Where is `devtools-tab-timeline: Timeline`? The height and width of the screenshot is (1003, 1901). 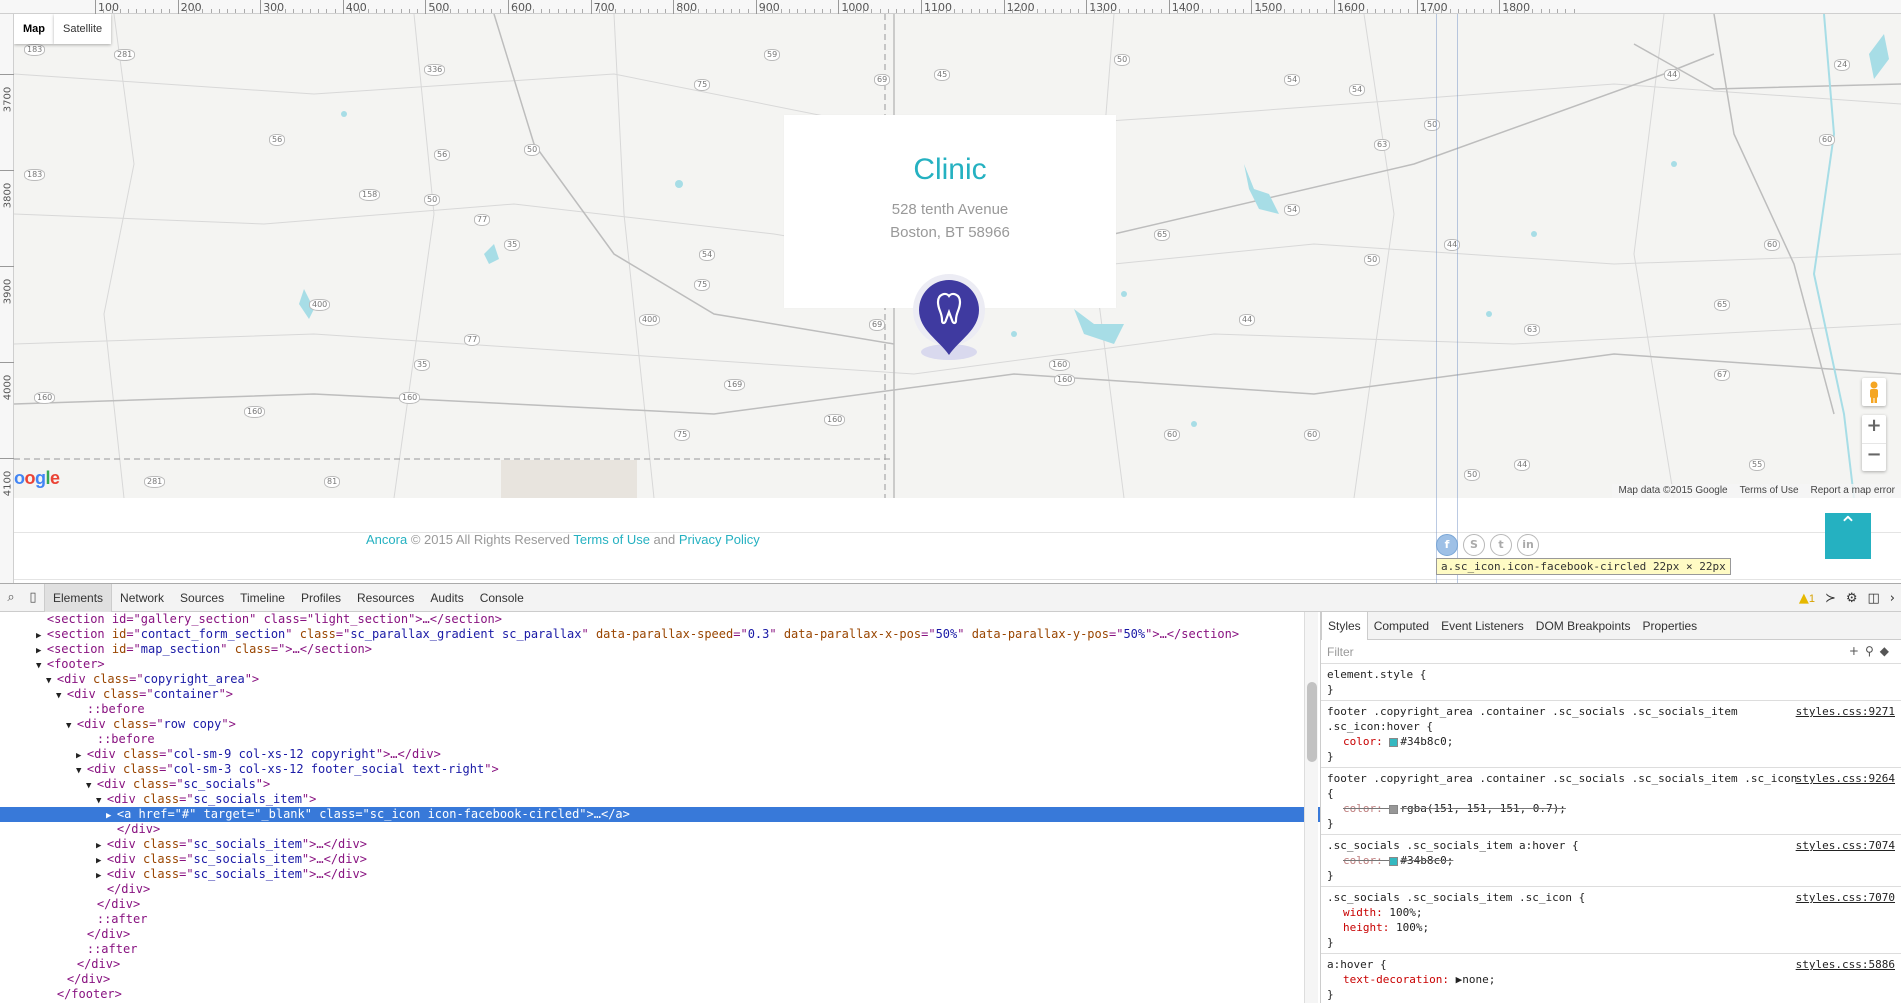 devtools-tab-timeline: Timeline is located at coordinates (262, 598).